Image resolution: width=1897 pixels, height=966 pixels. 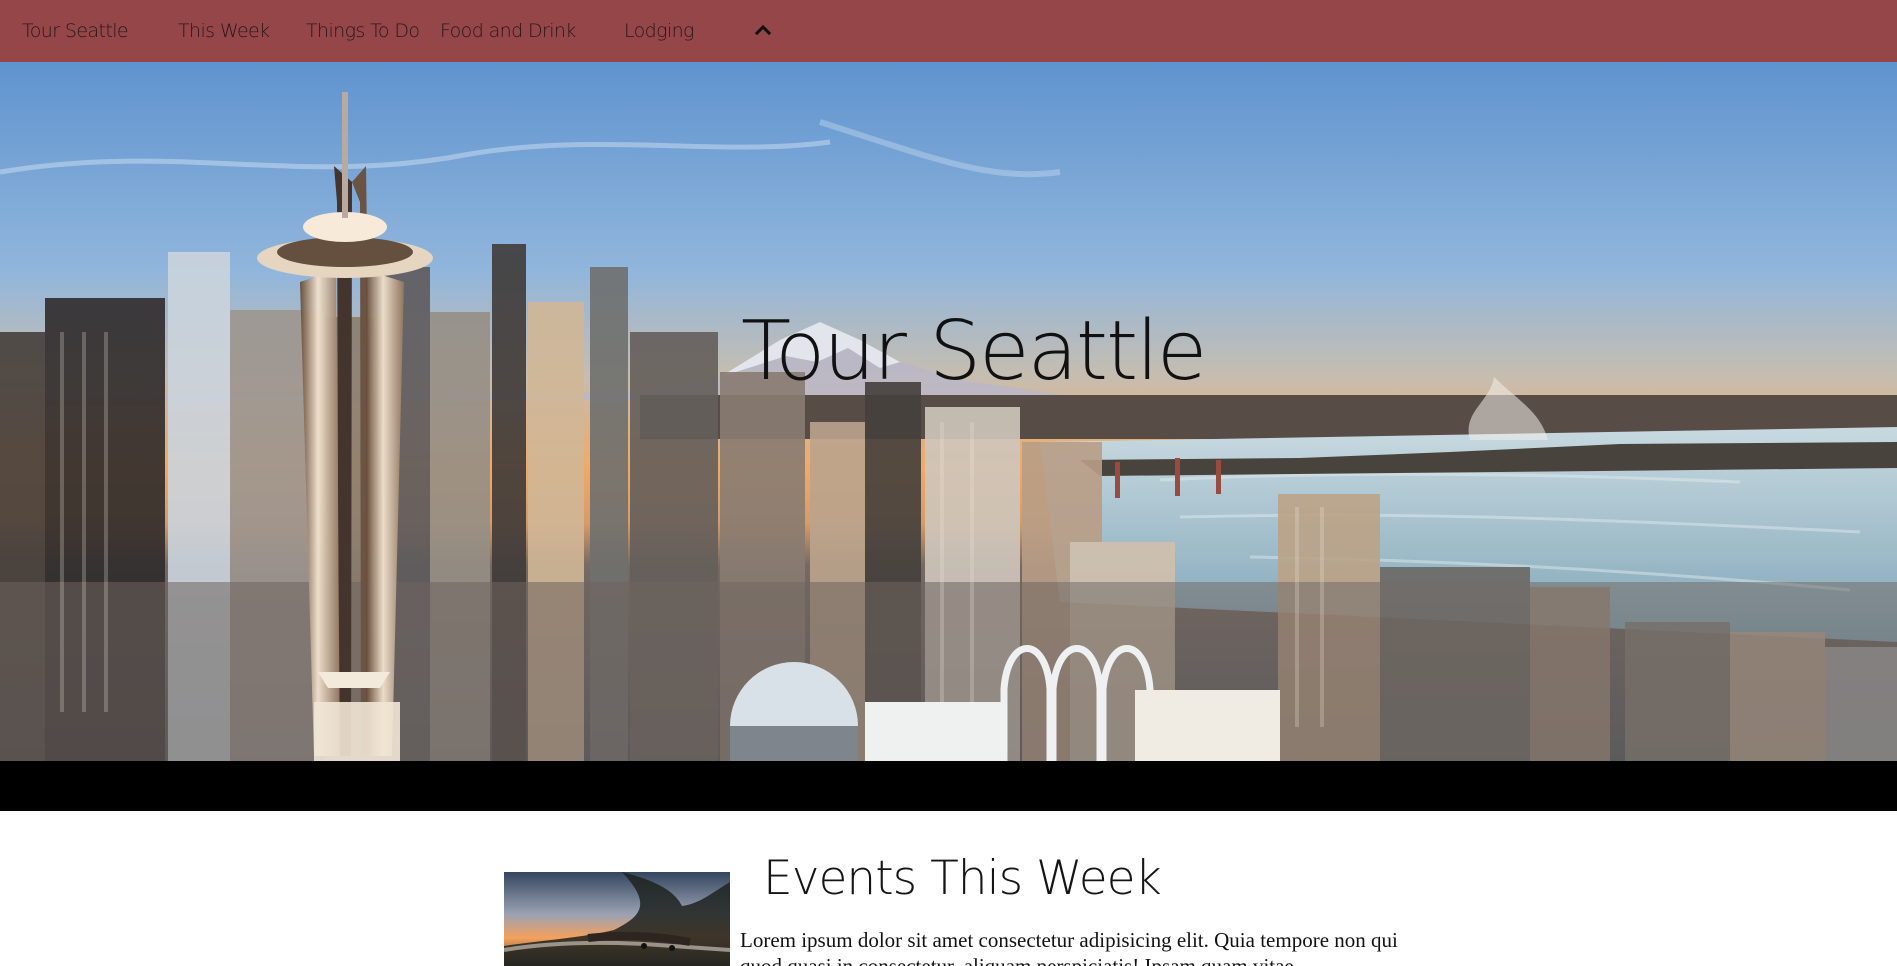 What do you see at coordinates (224, 31) in the screenshot?
I see `nav-link-this-week: This Week` at bounding box center [224, 31].